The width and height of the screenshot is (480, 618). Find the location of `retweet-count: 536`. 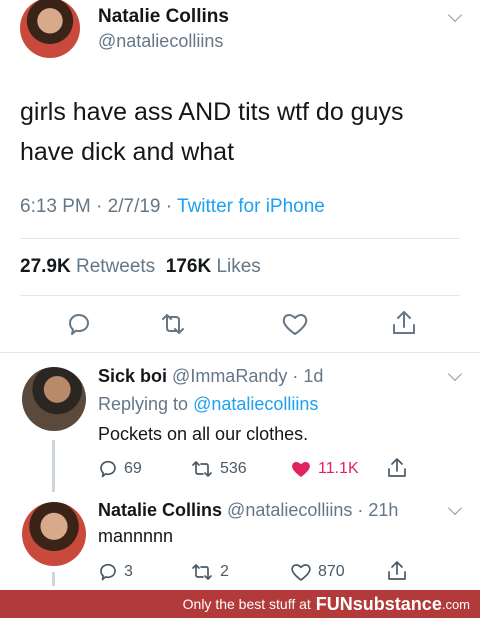

retweet-count: 536 is located at coordinates (233, 468).